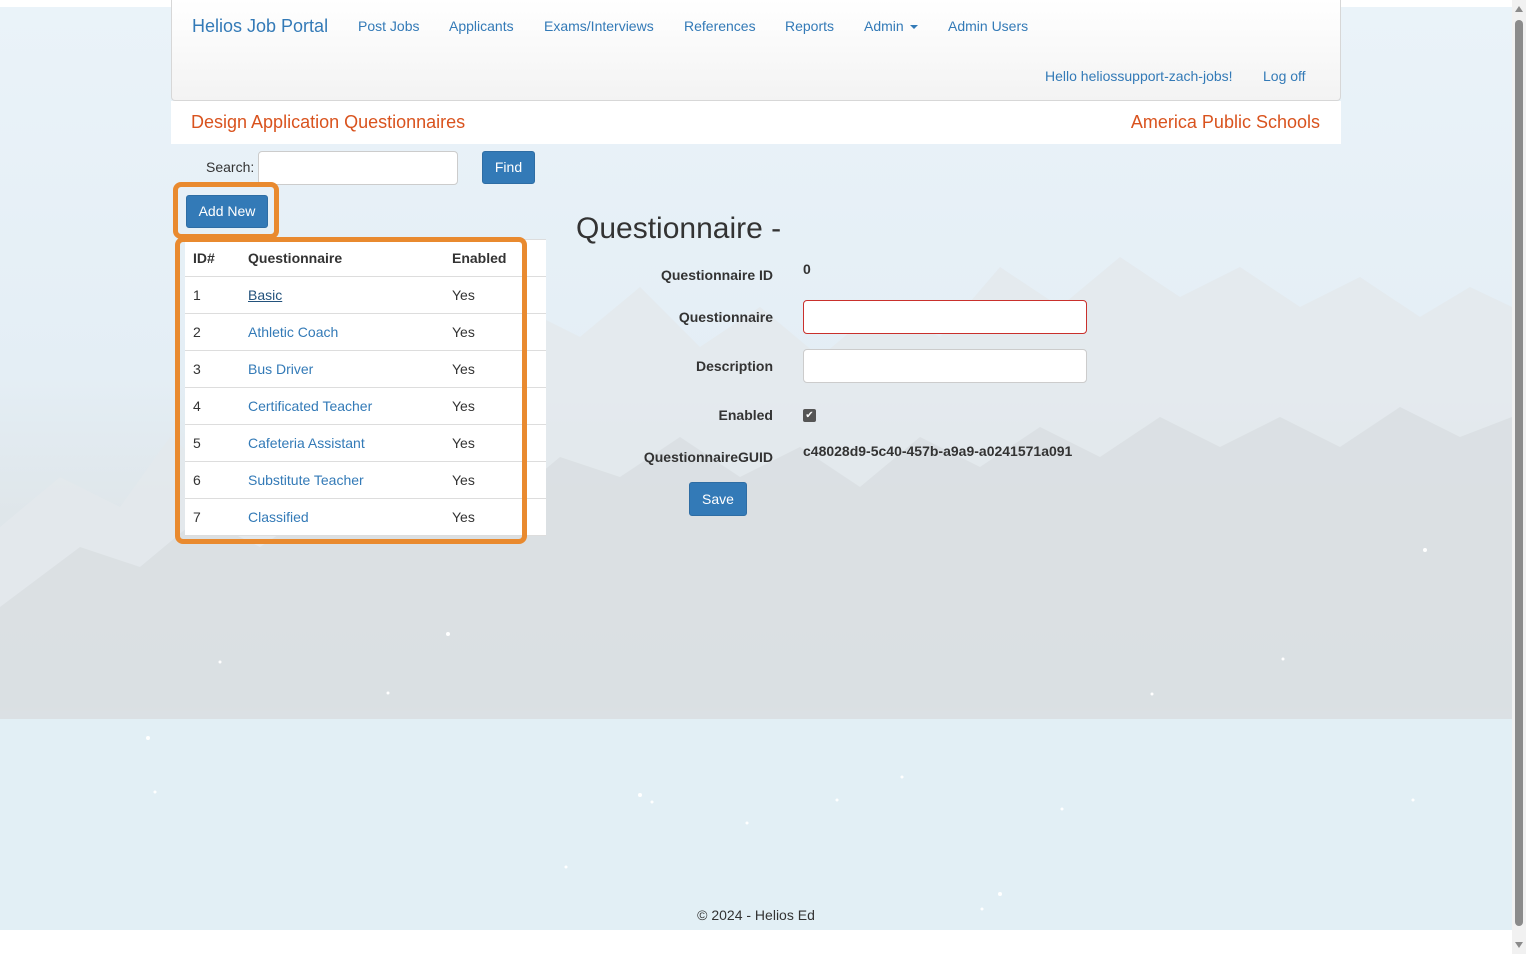 This screenshot has width=1526, height=954. I want to click on questionnaire-name-label: Questionnaire, so click(725, 317).